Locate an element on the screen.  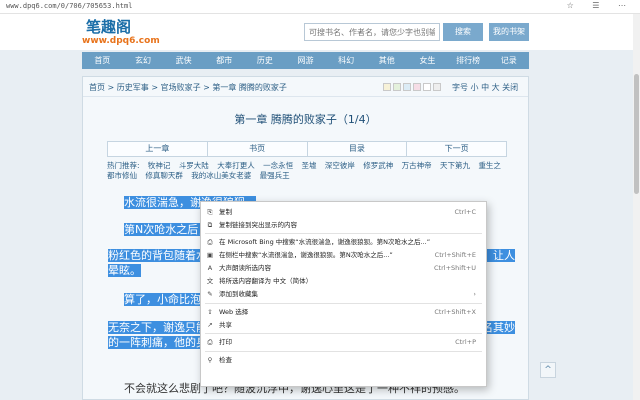
font-size-controls: 字号 小 中 大 关闭 is located at coordinates (485, 87).